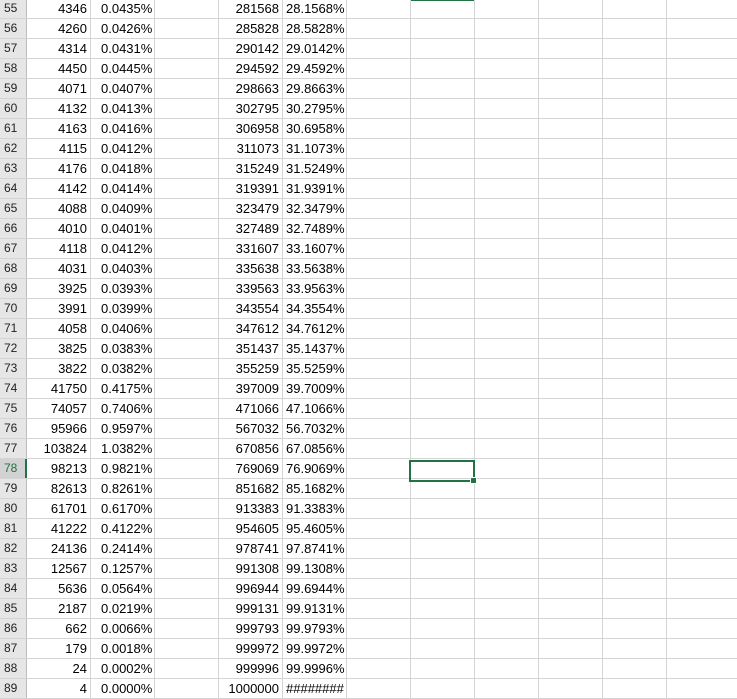 The height and width of the screenshot is (699, 737). Describe the element at coordinates (59, 68) in the screenshot. I see `cell: 4450` at that location.